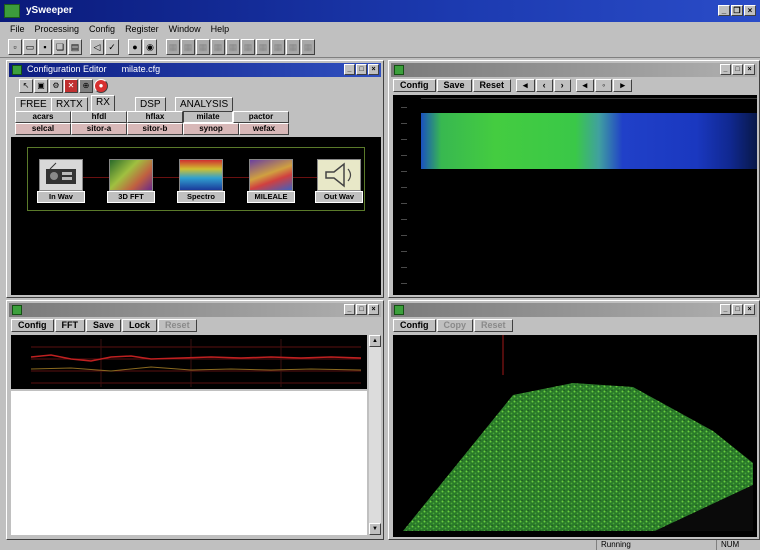 Image resolution: width=760 pixels, height=550 pixels. What do you see at coordinates (195, 70) in the screenshot?
I see `config-editor-titlebar: Configuration Editor milate.cfg _ □ ×` at bounding box center [195, 70].